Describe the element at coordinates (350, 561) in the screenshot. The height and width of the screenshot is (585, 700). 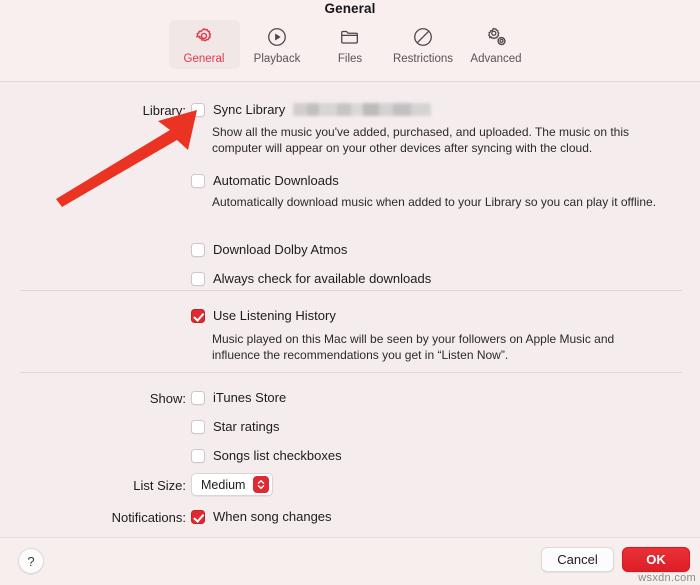
I see `dialog-footer: ? Cancel OK wsxdn.com` at that location.